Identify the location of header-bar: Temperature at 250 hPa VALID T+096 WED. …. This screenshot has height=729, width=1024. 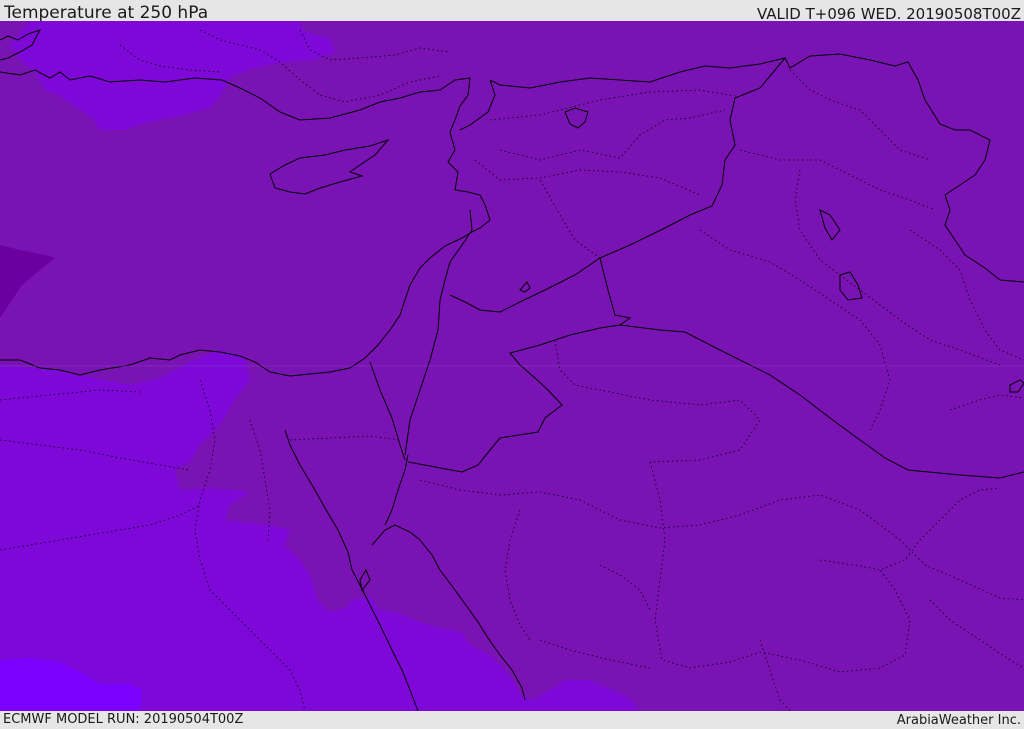
(512, 11).